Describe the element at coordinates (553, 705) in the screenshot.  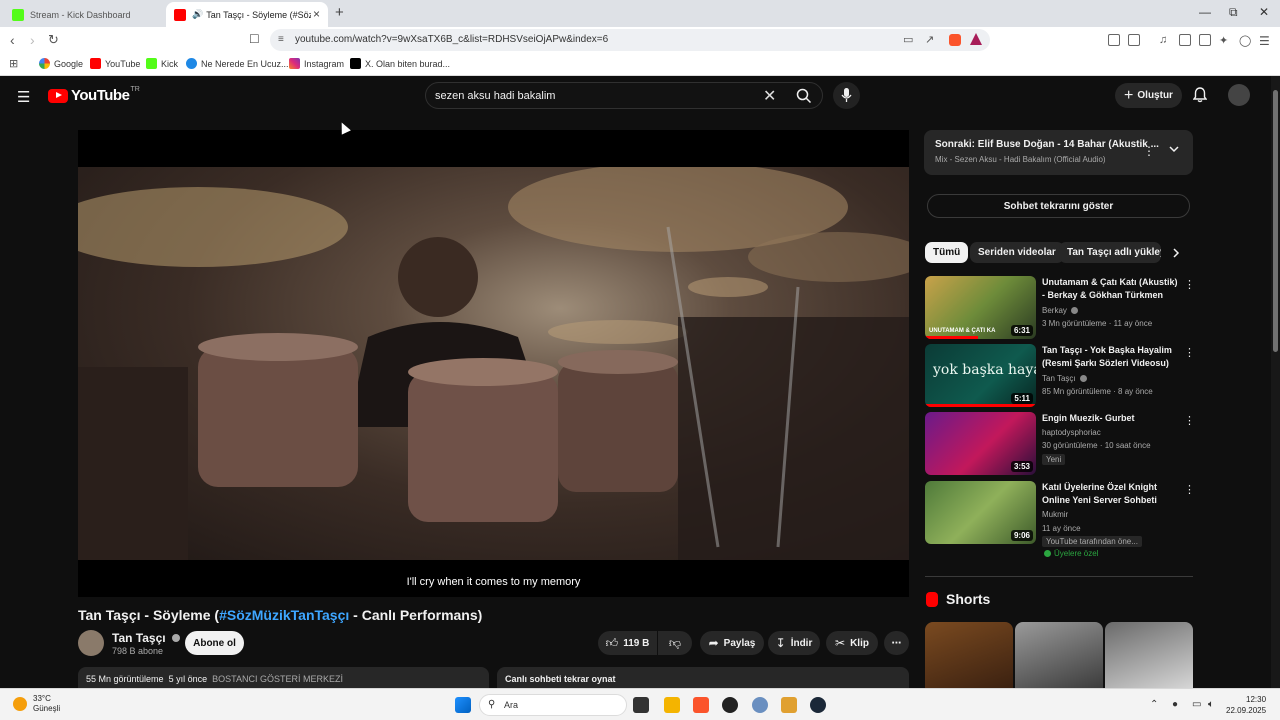
I see `taskbar-search: ⚲ Ara` at that location.